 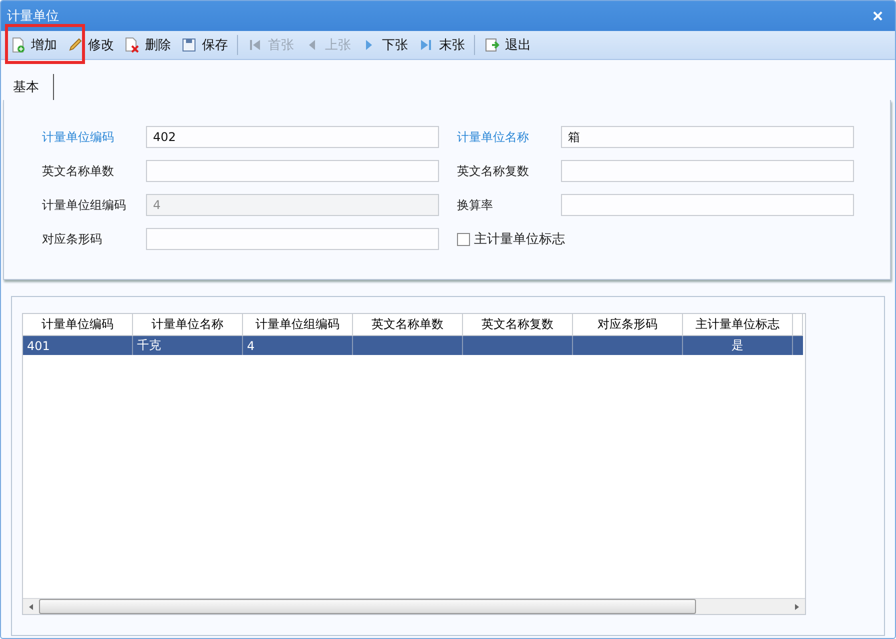 What do you see at coordinates (78, 325) in the screenshot?
I see `column-header: 计量单位编码` at bounding box center [78, 325].